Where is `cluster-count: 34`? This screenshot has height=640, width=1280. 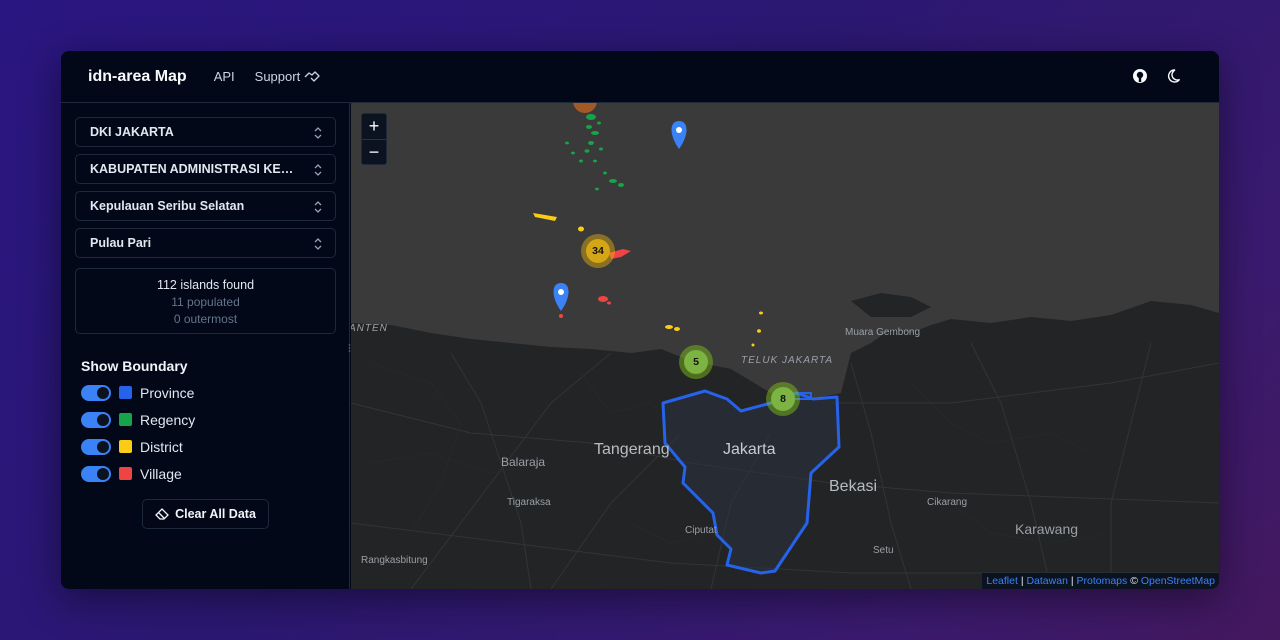
cluster-count: 34 is located at coordinates (598, 251).